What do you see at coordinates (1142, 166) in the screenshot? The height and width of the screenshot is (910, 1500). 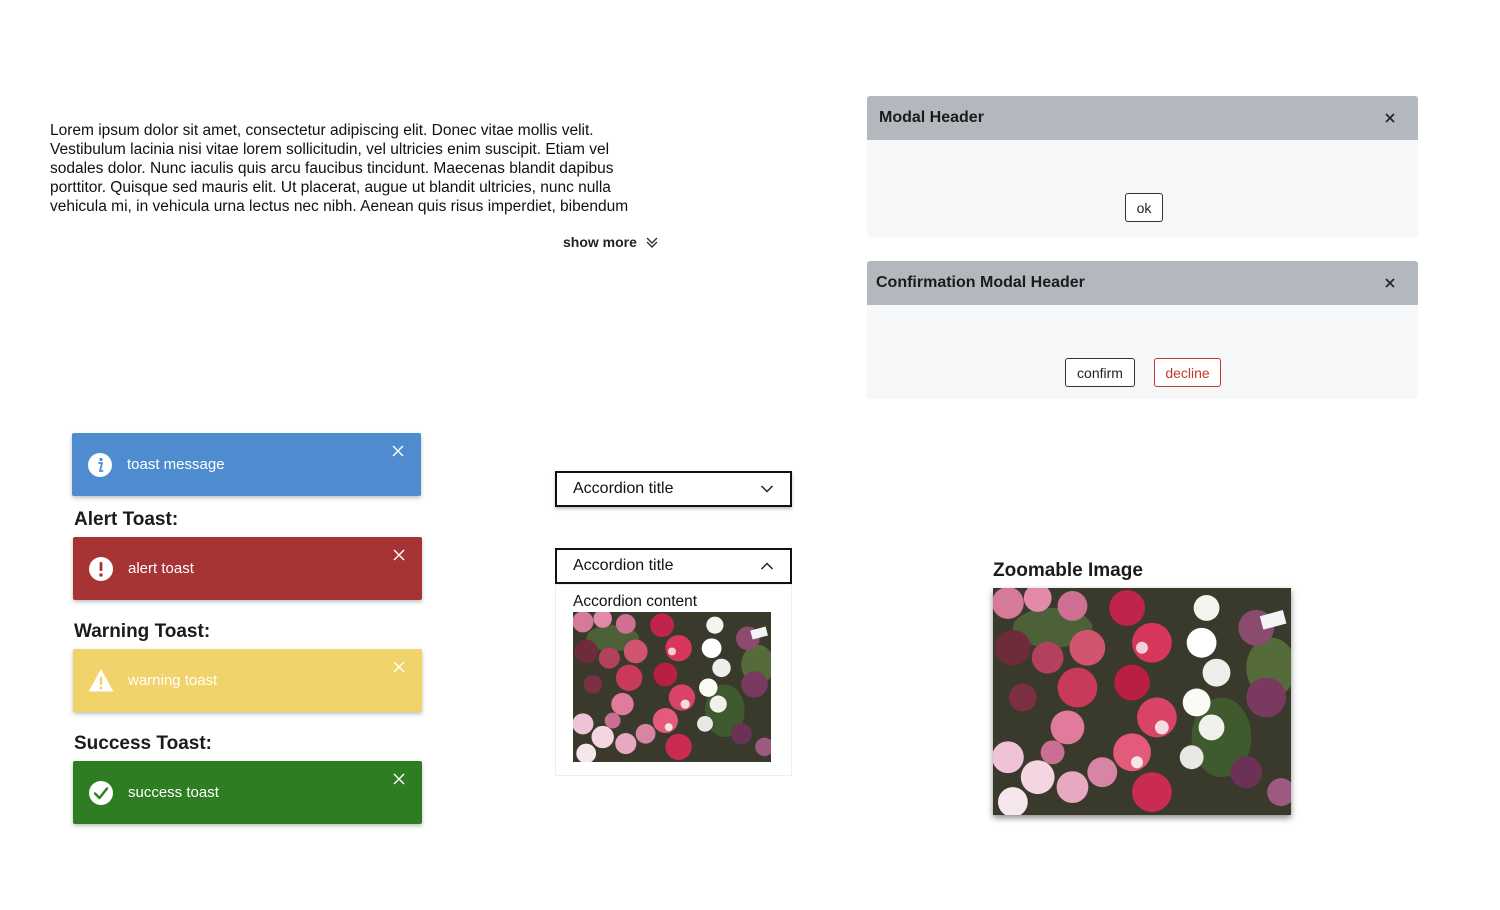 I see `modal: Modal Header ok` at bounding box center [1142, 166].